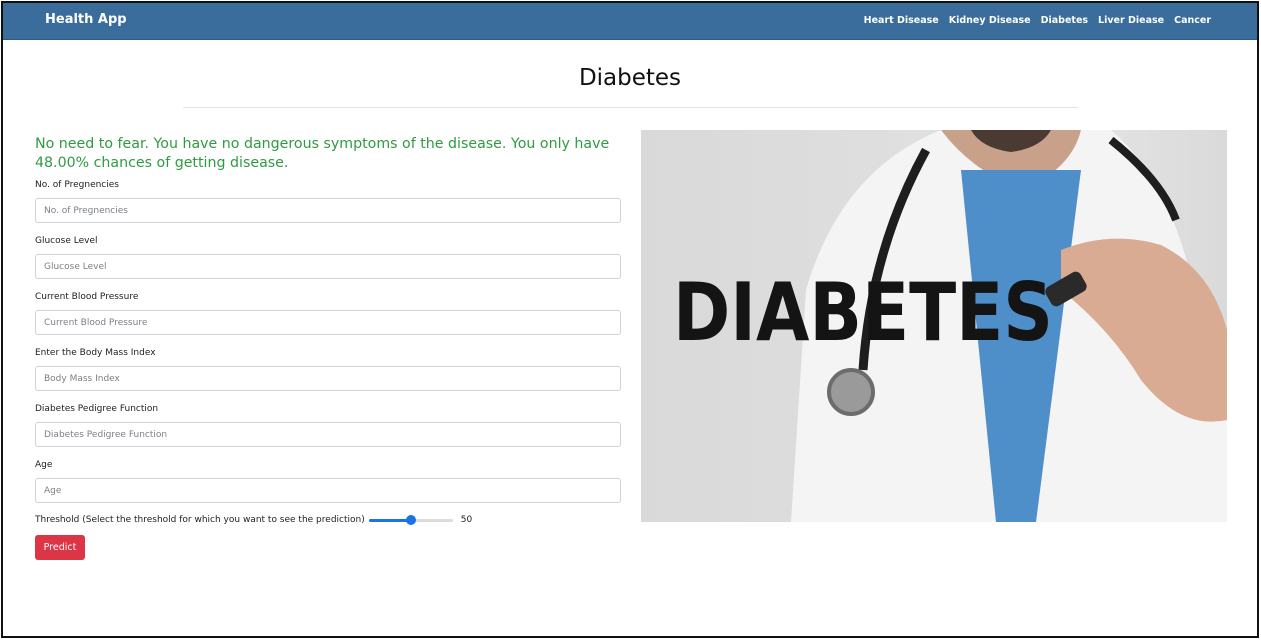  Describe the element at coordinates (990, 20) in the screenshot. I see `nav-link-kidney-disease: Kidney Disease` at that location.